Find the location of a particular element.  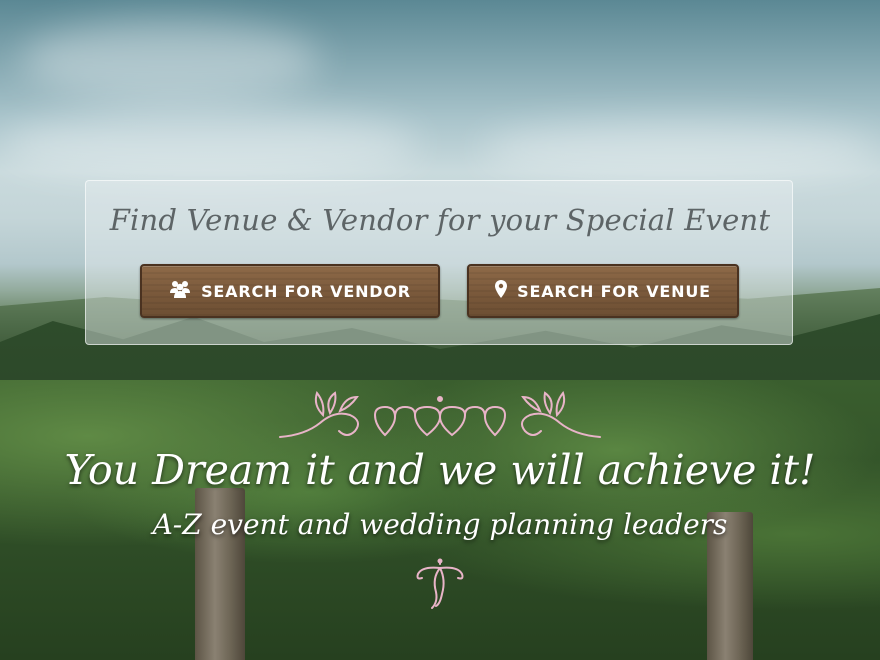

search-venue-label: SEARCH FOR VENUE is located at coordinates (614, 291).